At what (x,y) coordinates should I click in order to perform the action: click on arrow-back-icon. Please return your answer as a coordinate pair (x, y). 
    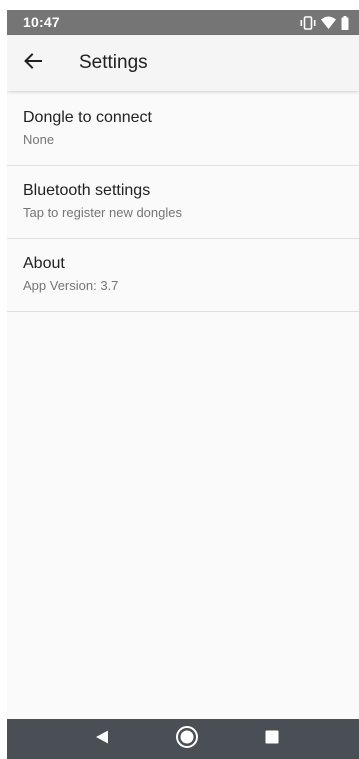
    Looking at the image, I should click on (33, 63).